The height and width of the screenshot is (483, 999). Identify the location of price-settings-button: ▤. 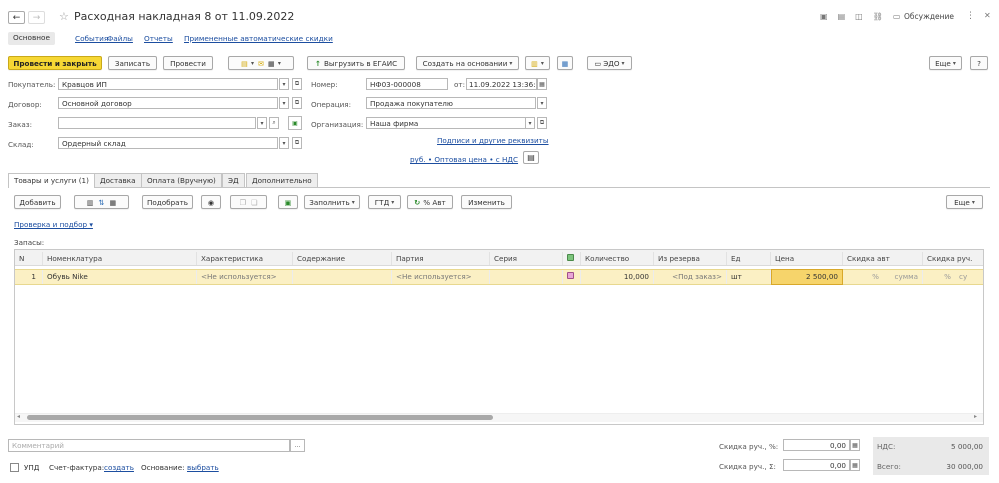
(531, 157).